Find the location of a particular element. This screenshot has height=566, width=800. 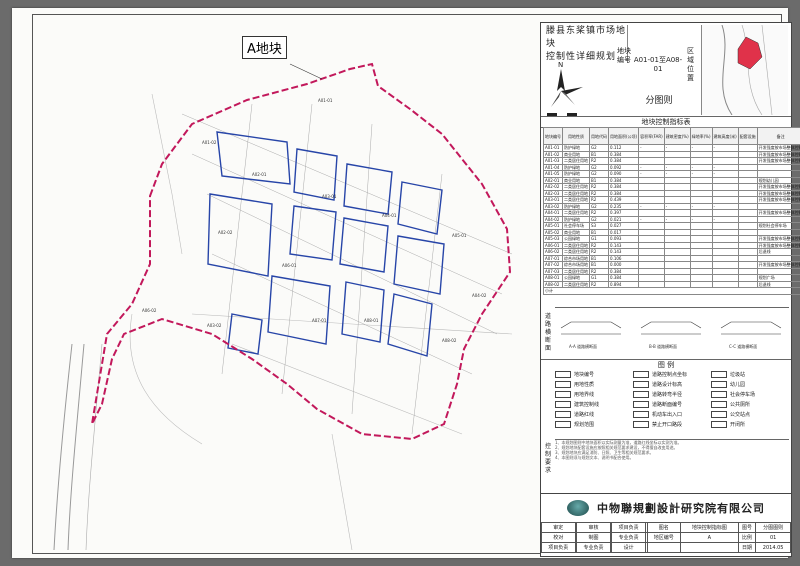

legend-label: 用地界线 is located at coordinates (584, 395).